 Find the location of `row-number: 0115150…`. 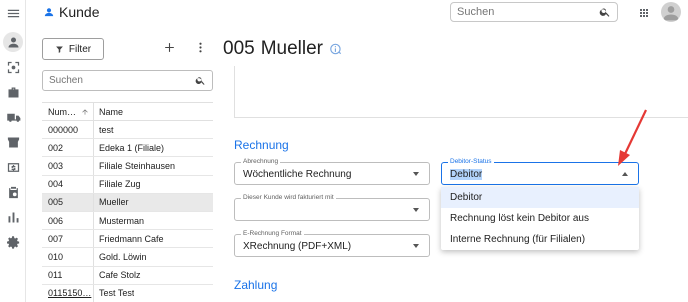

row-number: 0115150… is located at coordinates (68, 293).